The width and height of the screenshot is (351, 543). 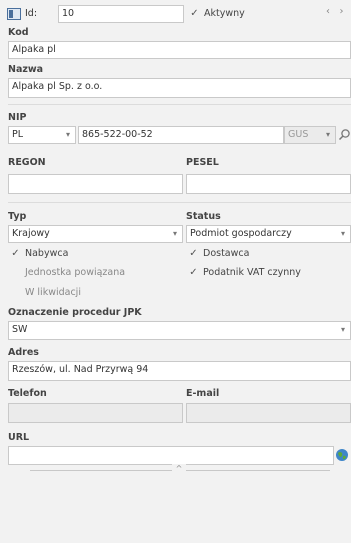 I want to click on adres-value: Rzeszów, ul. Nad Przyrwą 94, so click(x=80, y=369).